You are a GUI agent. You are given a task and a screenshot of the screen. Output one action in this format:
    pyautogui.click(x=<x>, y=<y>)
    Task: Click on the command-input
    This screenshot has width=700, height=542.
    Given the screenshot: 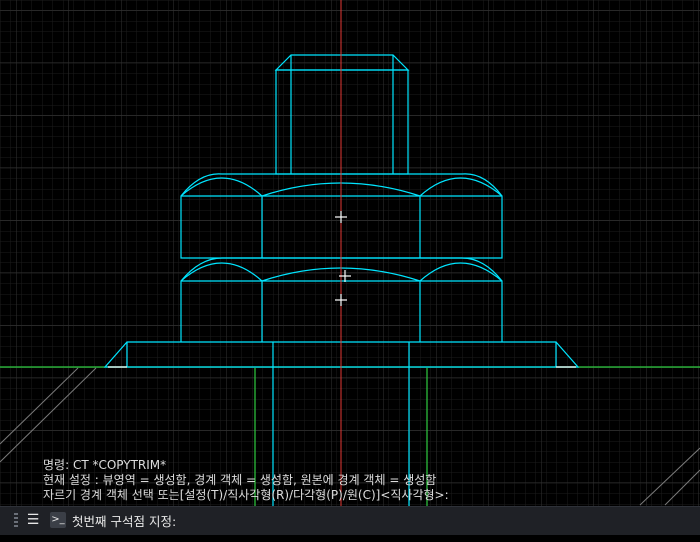 What is the action you would take?
    pyautogui.click(x=377, y=521)
    